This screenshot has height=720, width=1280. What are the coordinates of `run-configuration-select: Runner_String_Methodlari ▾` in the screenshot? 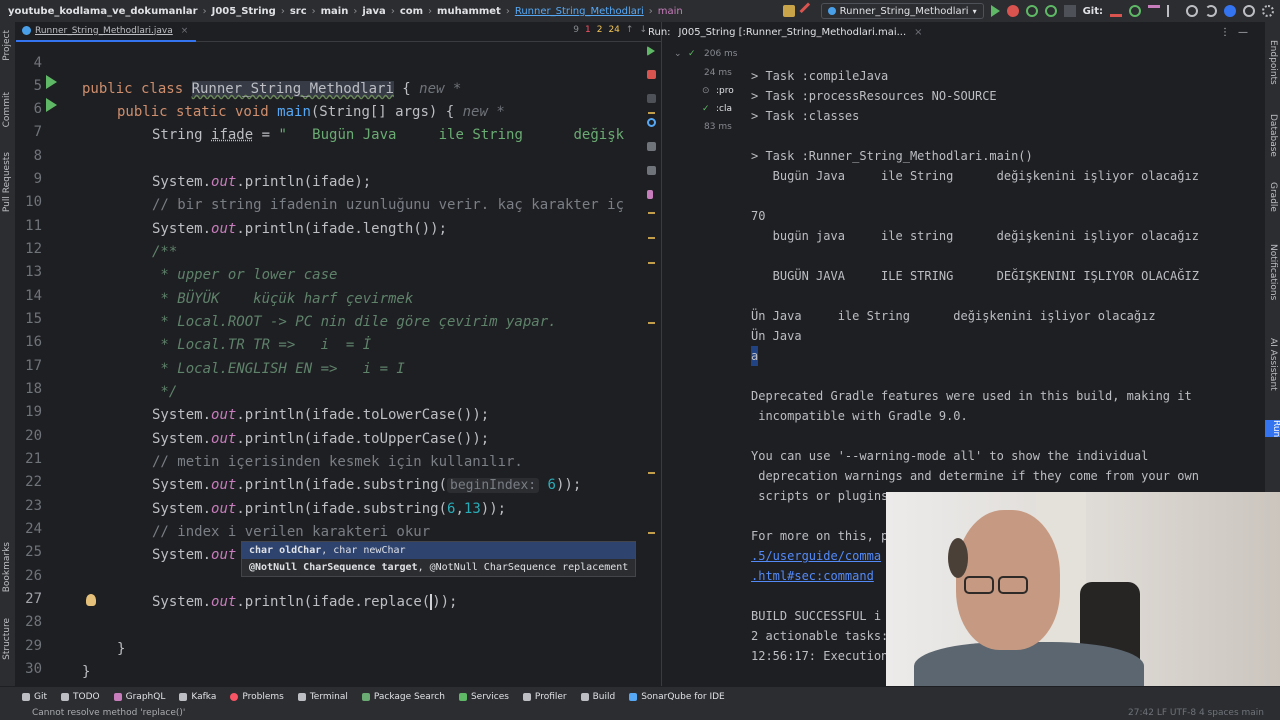 It's located at (902, 11).